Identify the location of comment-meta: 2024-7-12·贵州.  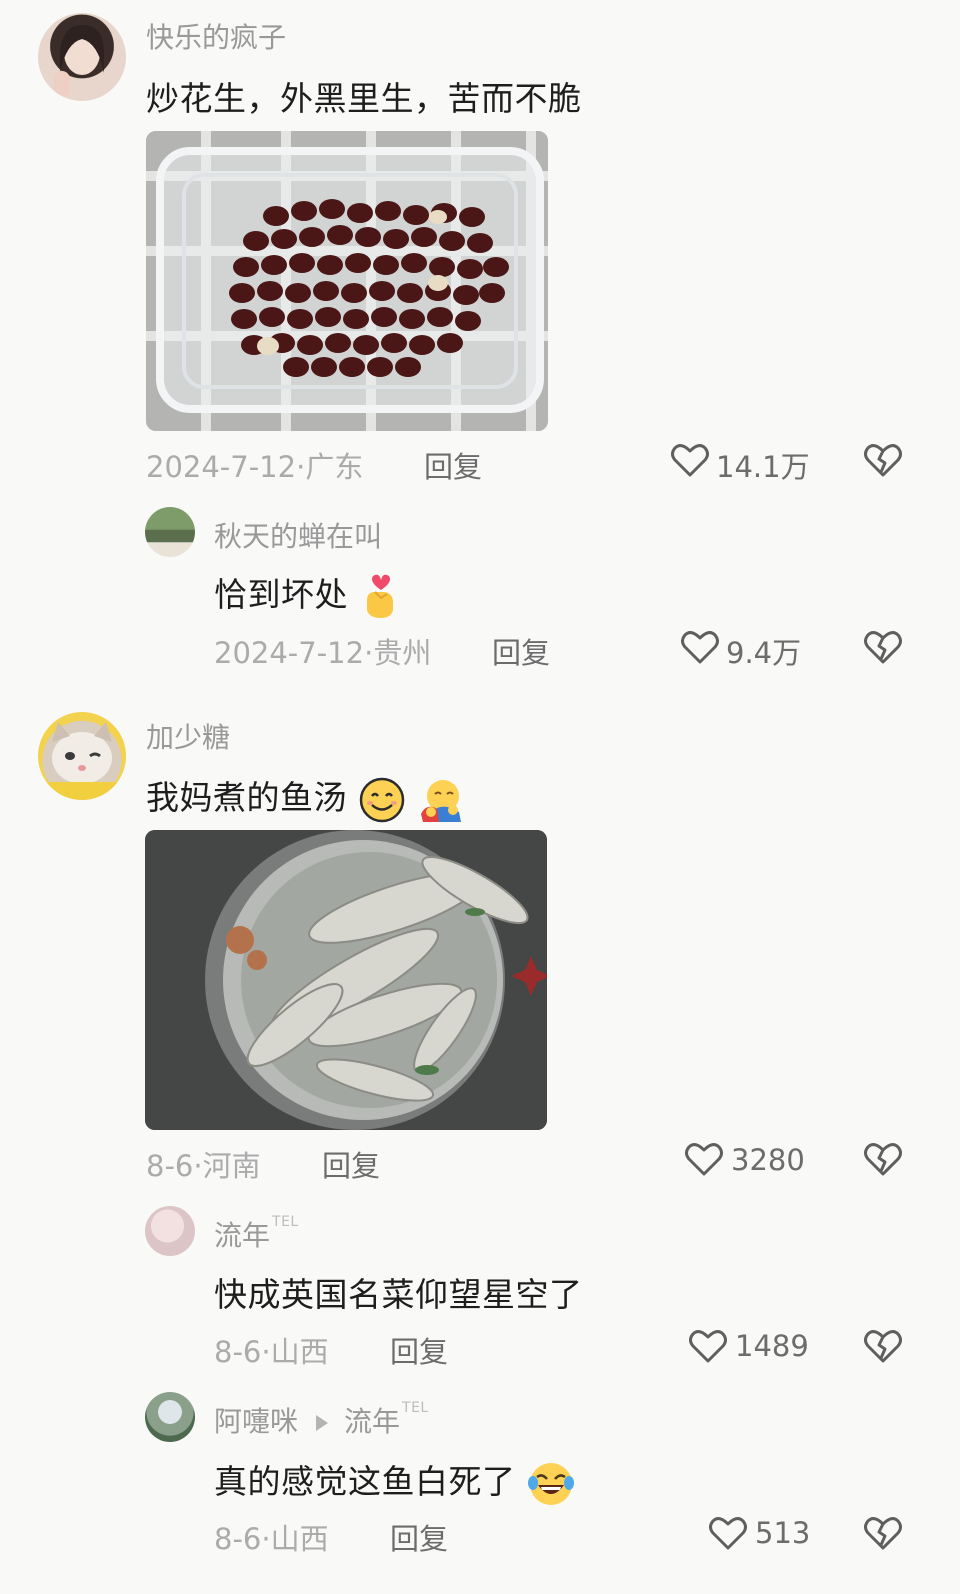
(323, 653).